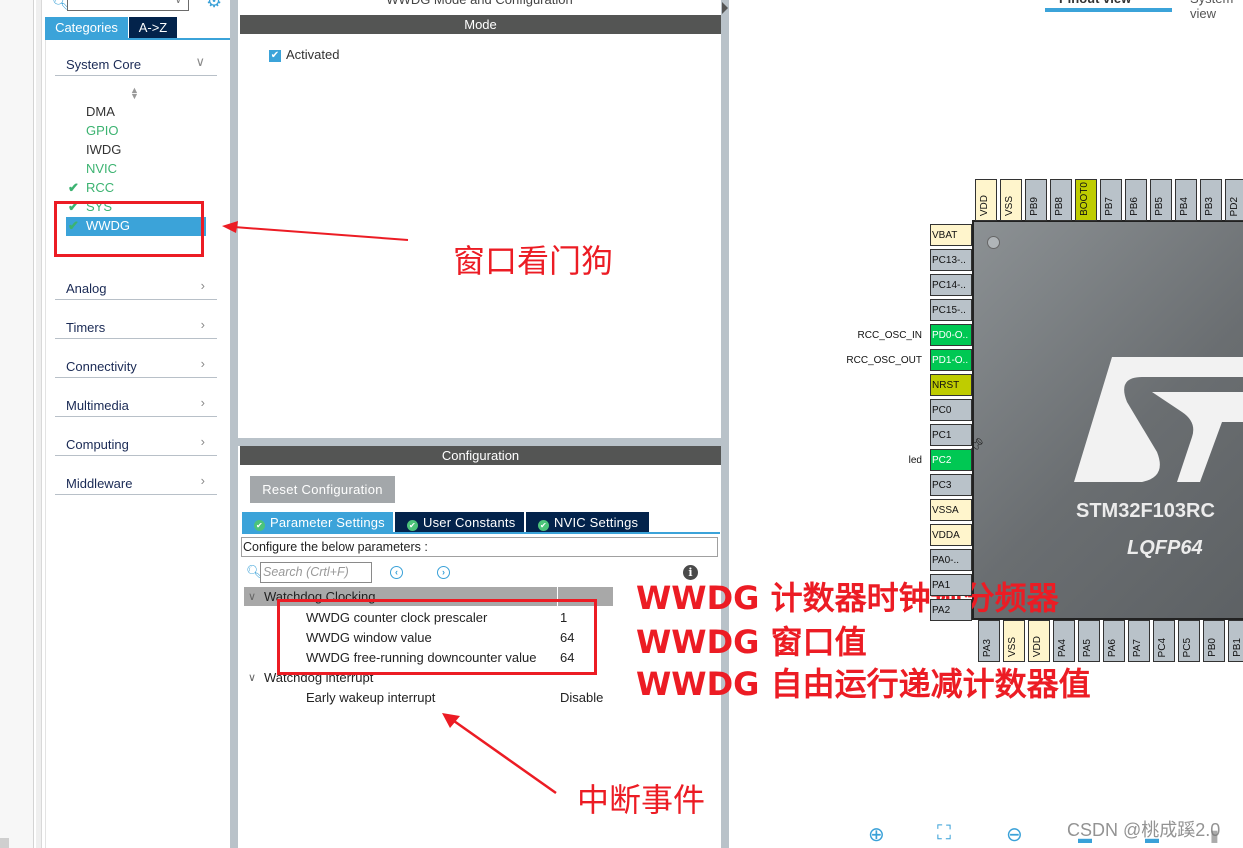 The height and width of the screenshot is (848, 1243). I want to click on fit-screen-icon: ⛶, so click(944, 833).